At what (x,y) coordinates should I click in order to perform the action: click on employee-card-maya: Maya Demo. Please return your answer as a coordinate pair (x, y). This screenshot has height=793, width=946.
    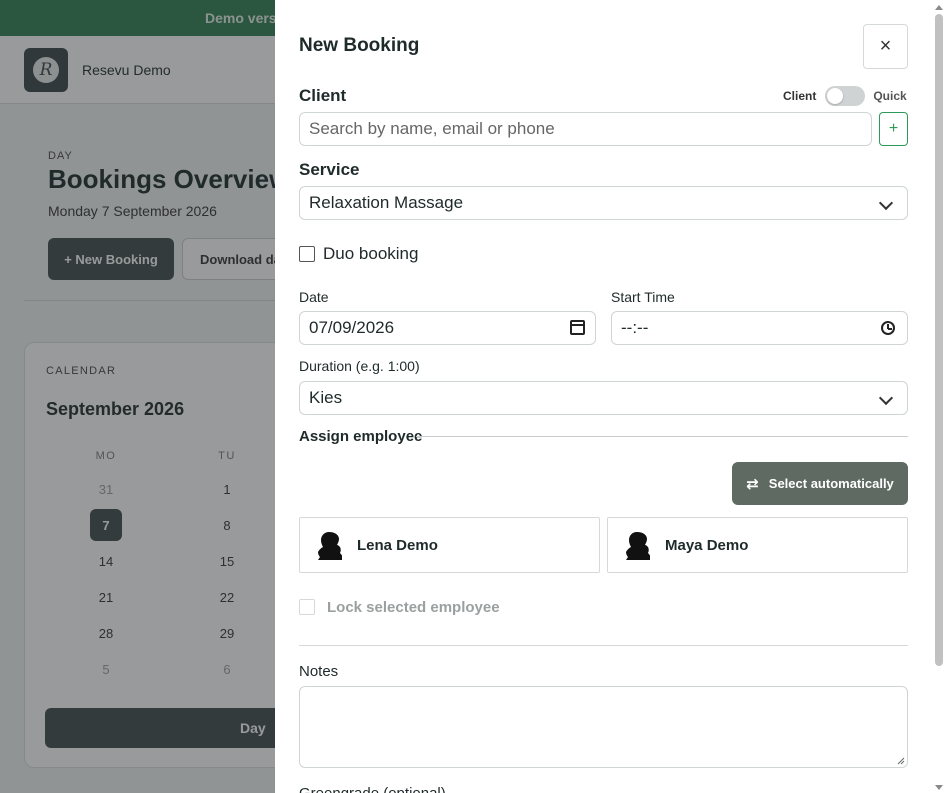
    Looking at the image, I should click on (757, 545).